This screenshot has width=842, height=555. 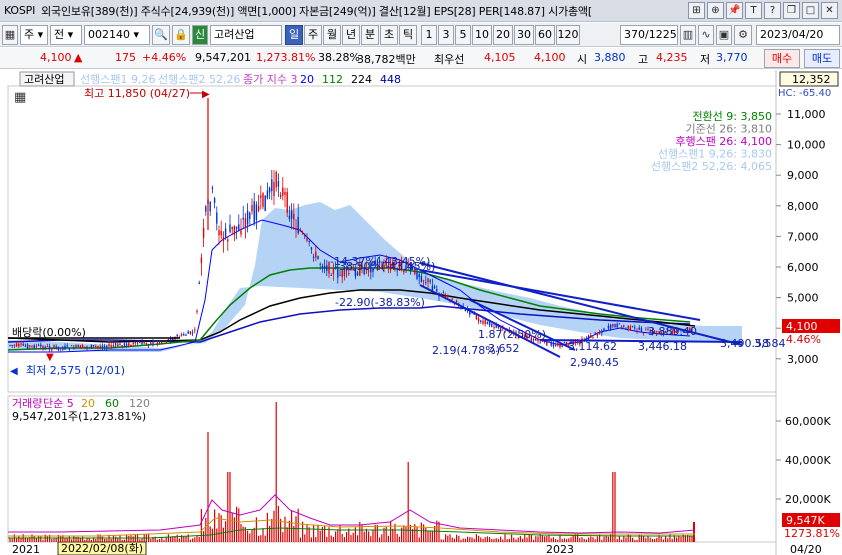 What do you see at coordinates (44, 79) in the screenshot?
I see `company-tag: 고려산업` at bounding box center [44, 79].